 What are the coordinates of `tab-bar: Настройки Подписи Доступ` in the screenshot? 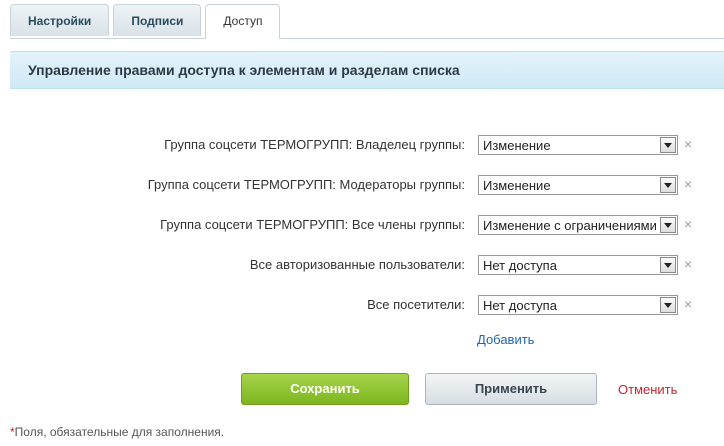 It's located at (145, 21).